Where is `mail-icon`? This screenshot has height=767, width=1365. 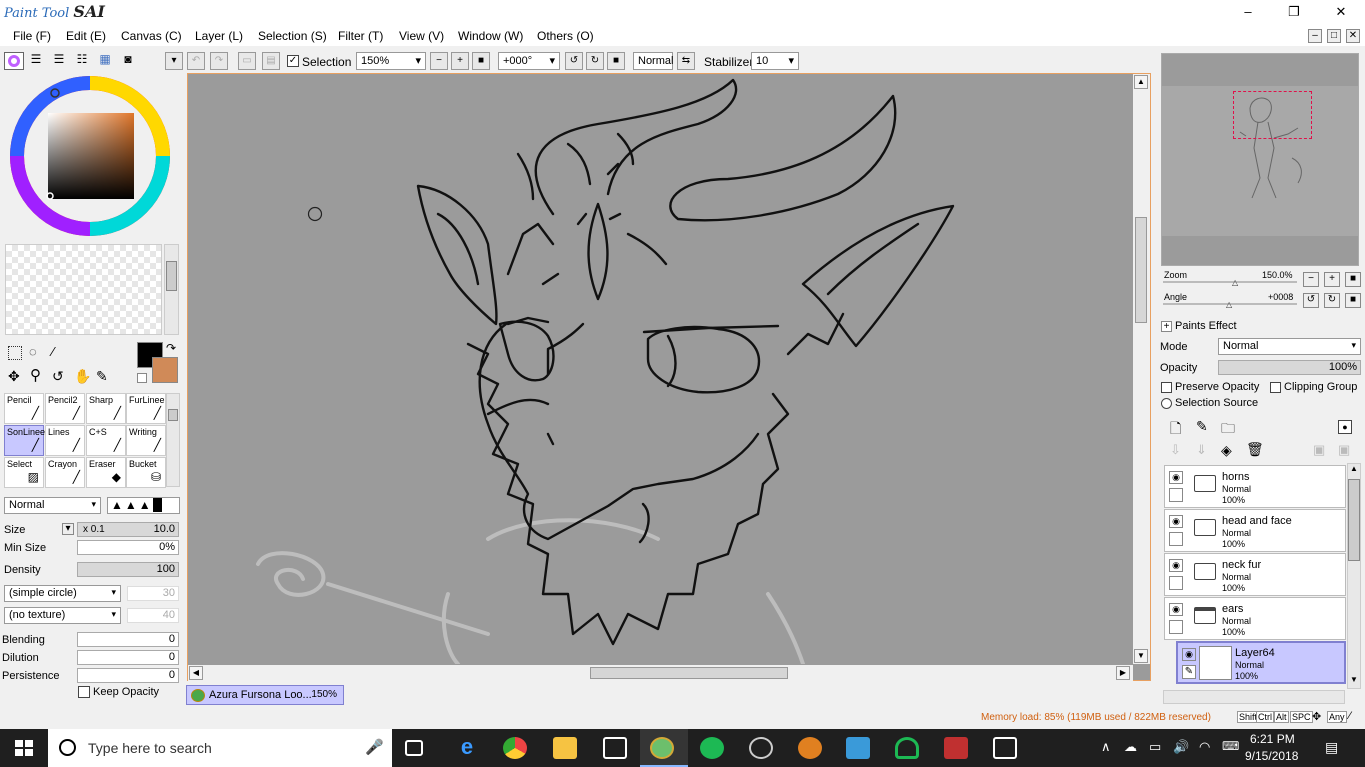
mail-icon is located at coordinates (1005, 748).